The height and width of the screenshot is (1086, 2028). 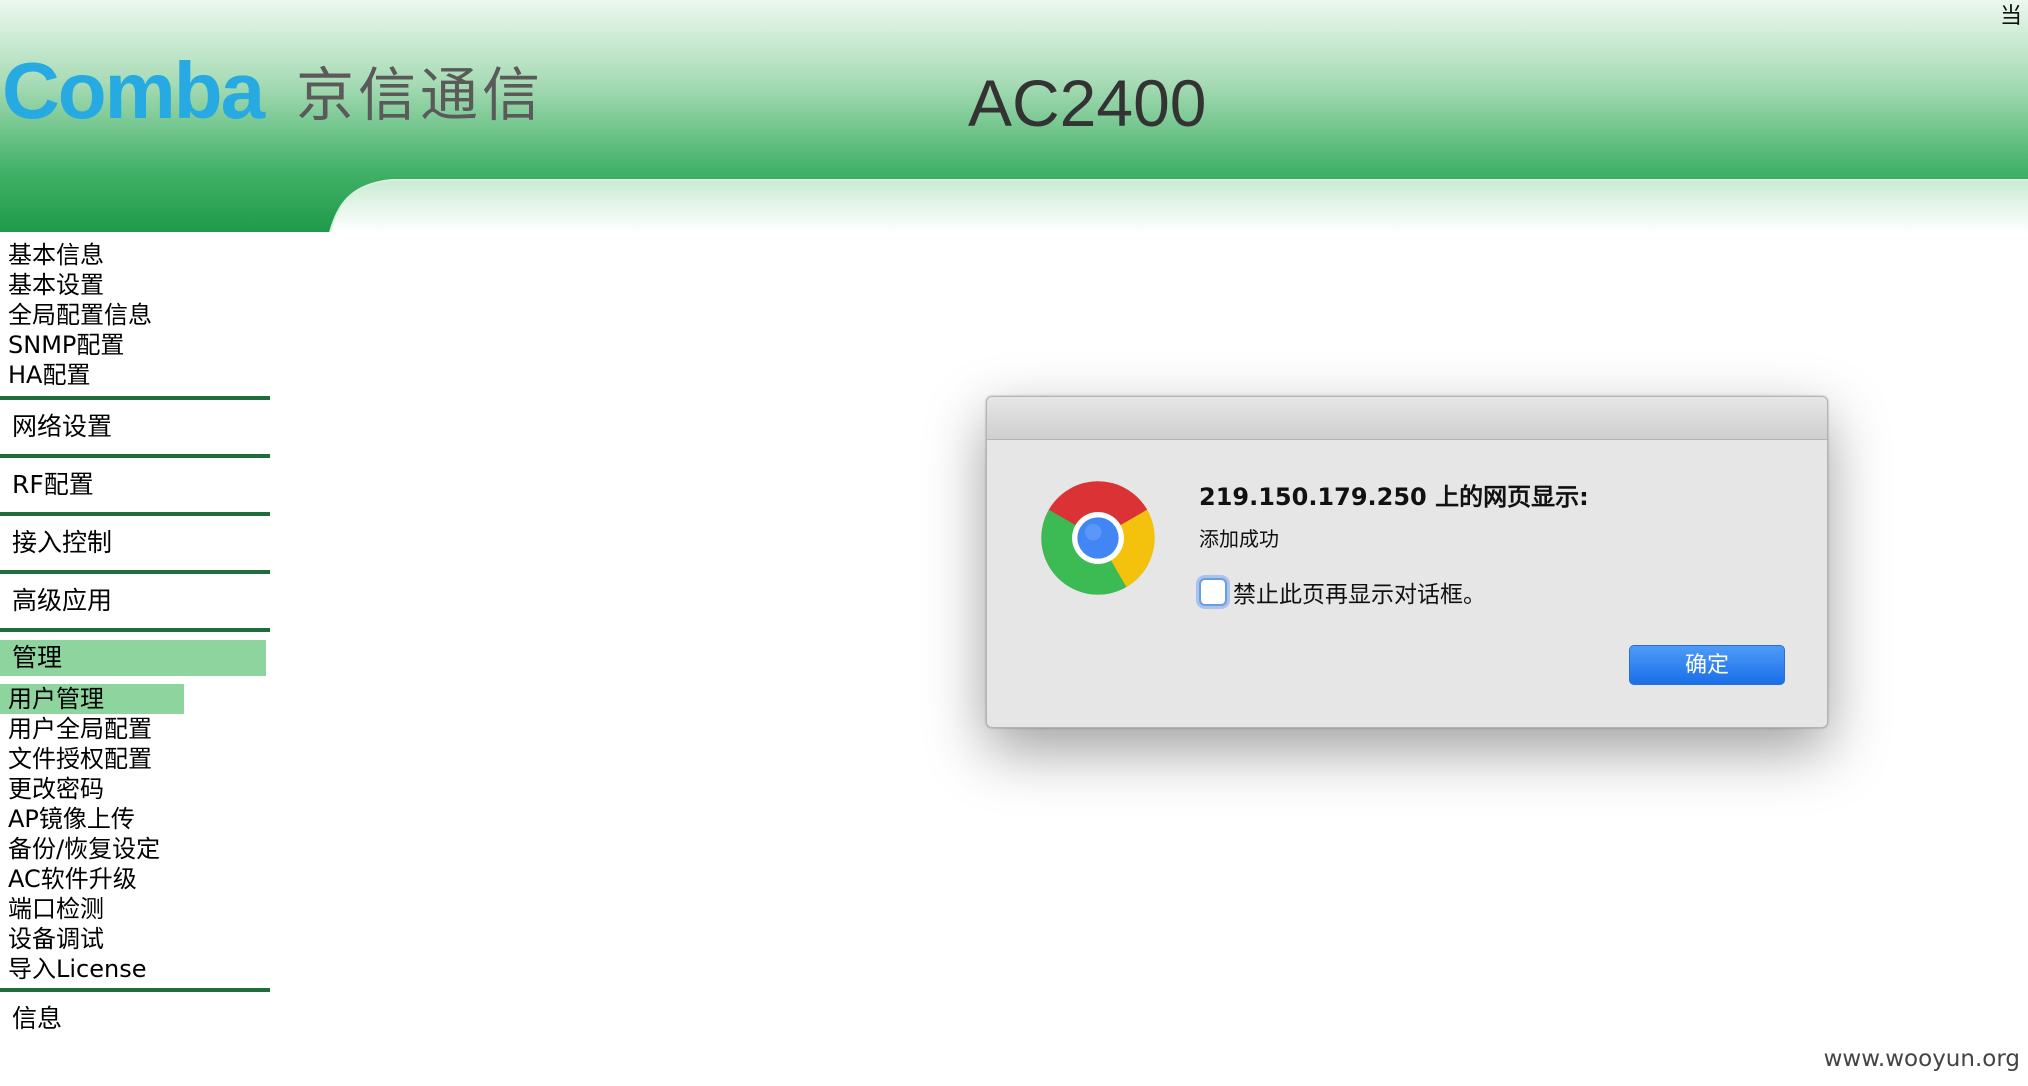 What do you see at coordinates (1707, 665) in the screenshot?
I see `ok-button: 确定` at bounding box center [1707, 665].